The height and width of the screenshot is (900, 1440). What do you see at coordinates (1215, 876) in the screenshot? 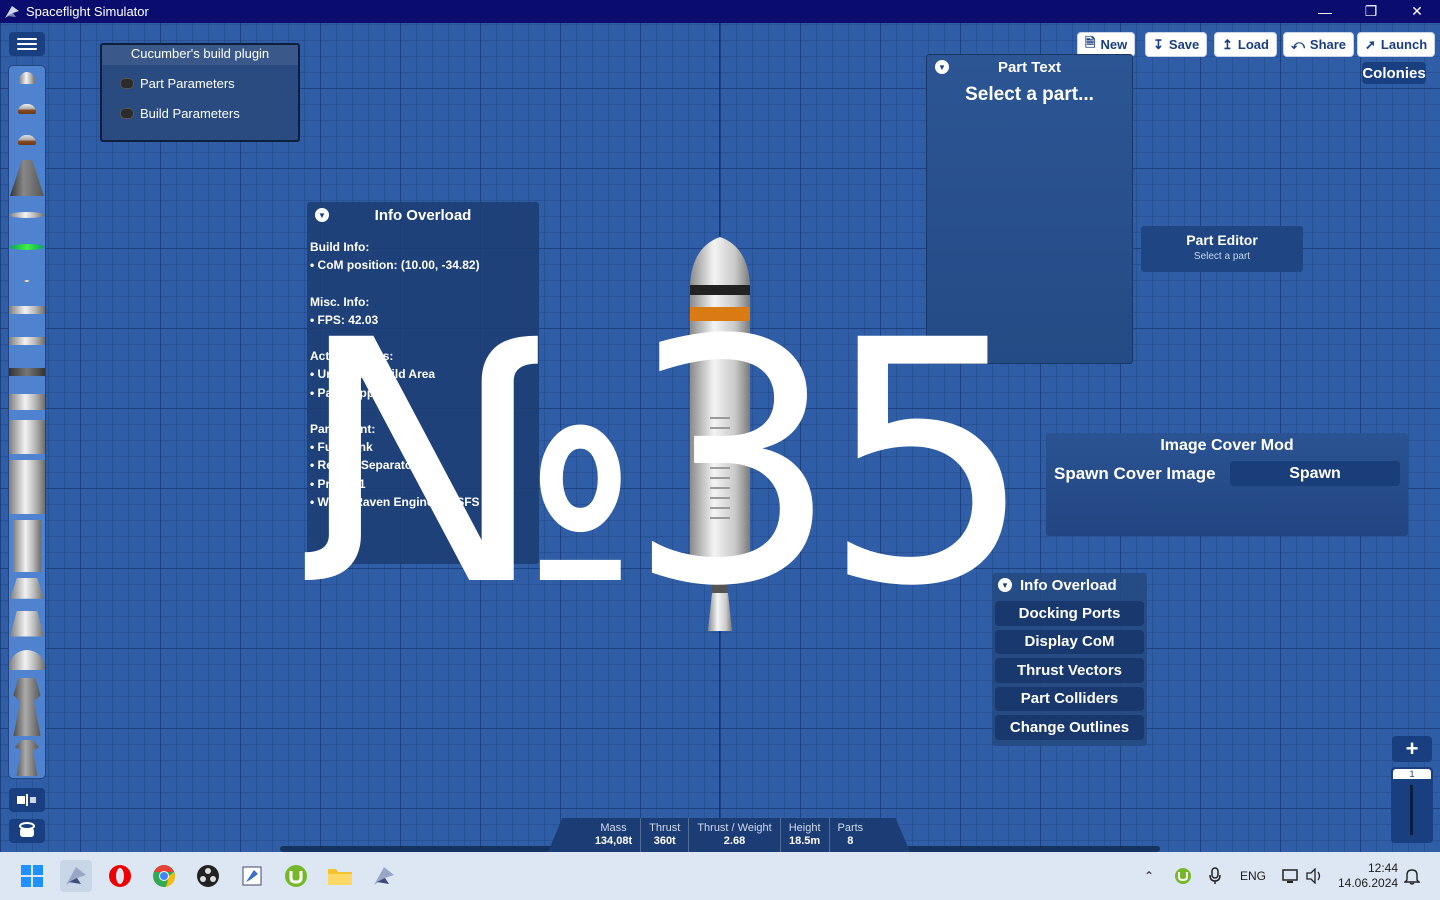
I see `microphone-icon` at bounding box center [1215, 876].